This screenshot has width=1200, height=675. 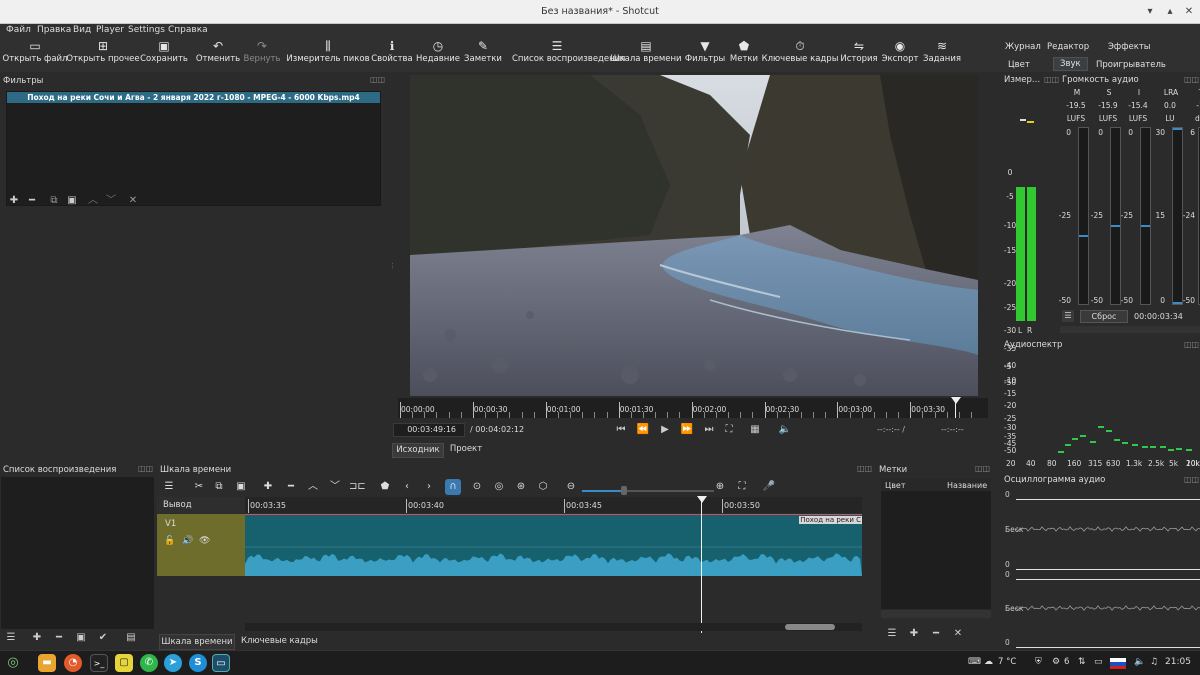 What do you see at coordinates (499, 487) in the screenshot?
I see `ripple-icon: ◎` at bounding box center [499, 487].